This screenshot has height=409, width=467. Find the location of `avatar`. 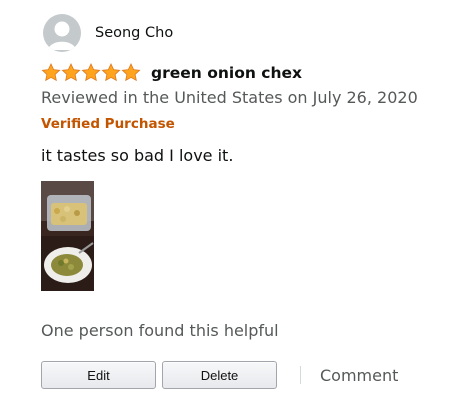

avatar is located at coordinates (62, 33).